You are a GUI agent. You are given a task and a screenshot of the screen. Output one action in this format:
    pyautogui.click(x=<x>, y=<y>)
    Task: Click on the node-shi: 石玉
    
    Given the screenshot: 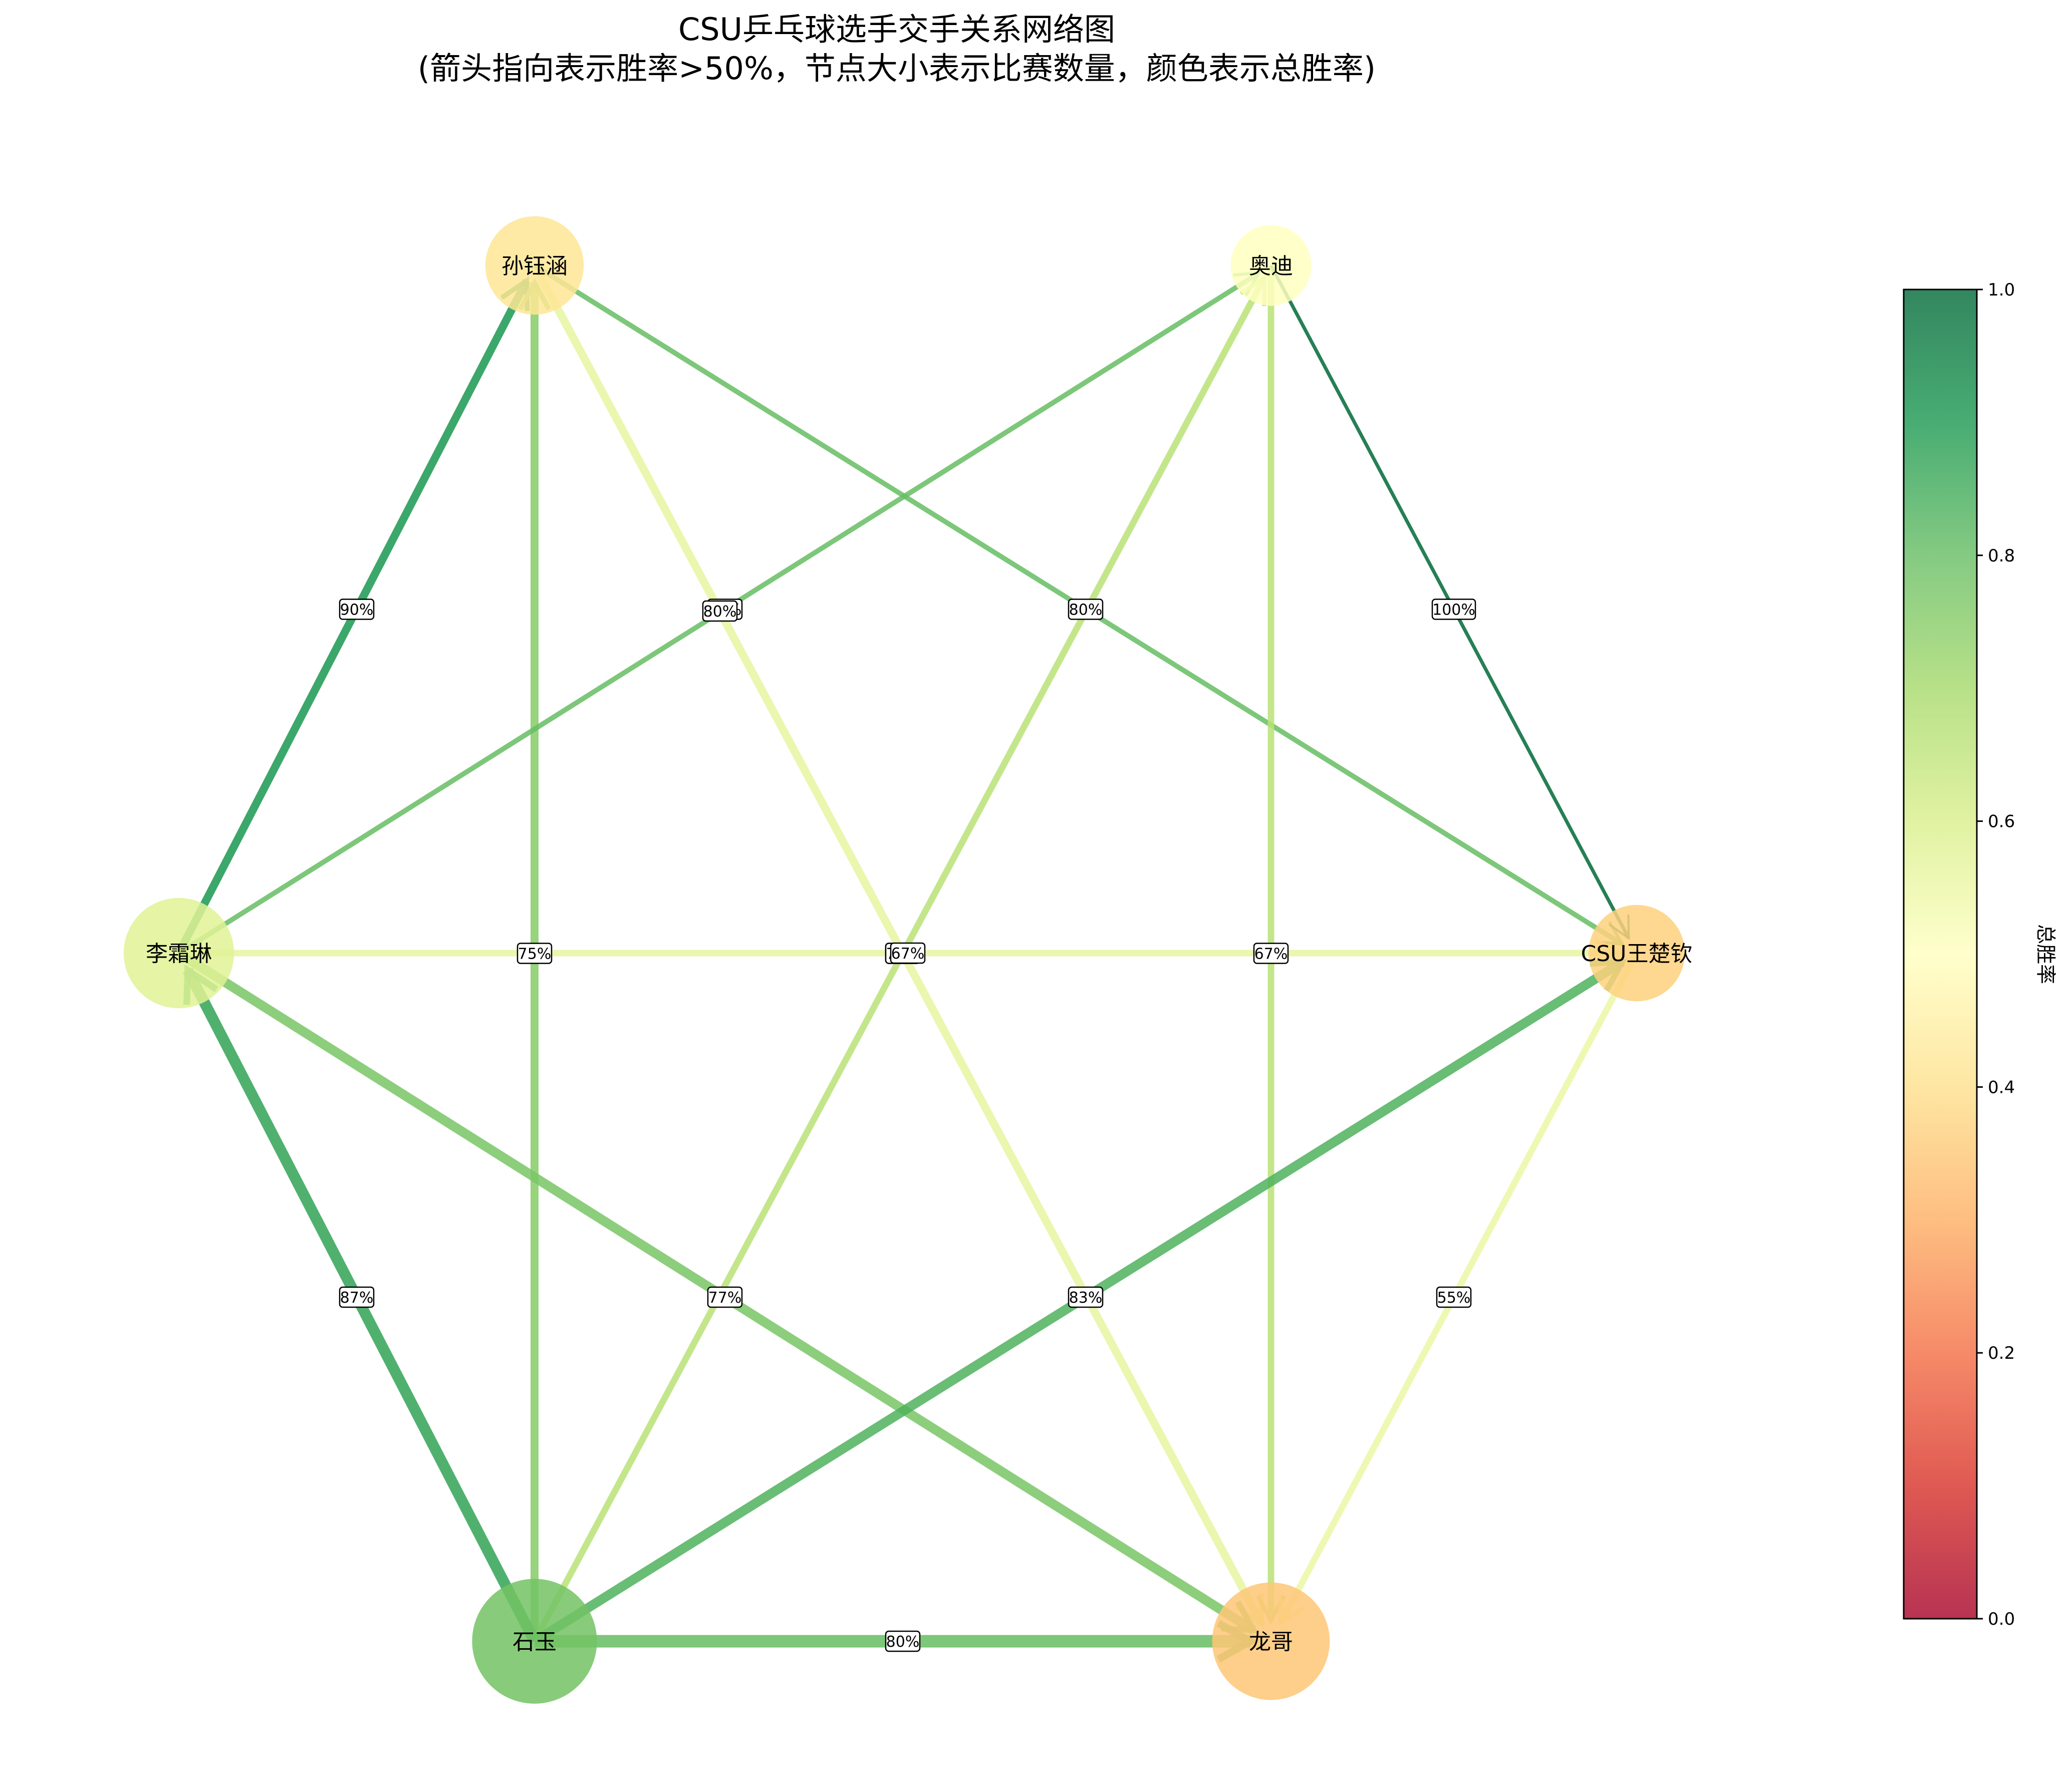 What is the action you would take?
    pyautogui.click(x=534, y=1641)
    